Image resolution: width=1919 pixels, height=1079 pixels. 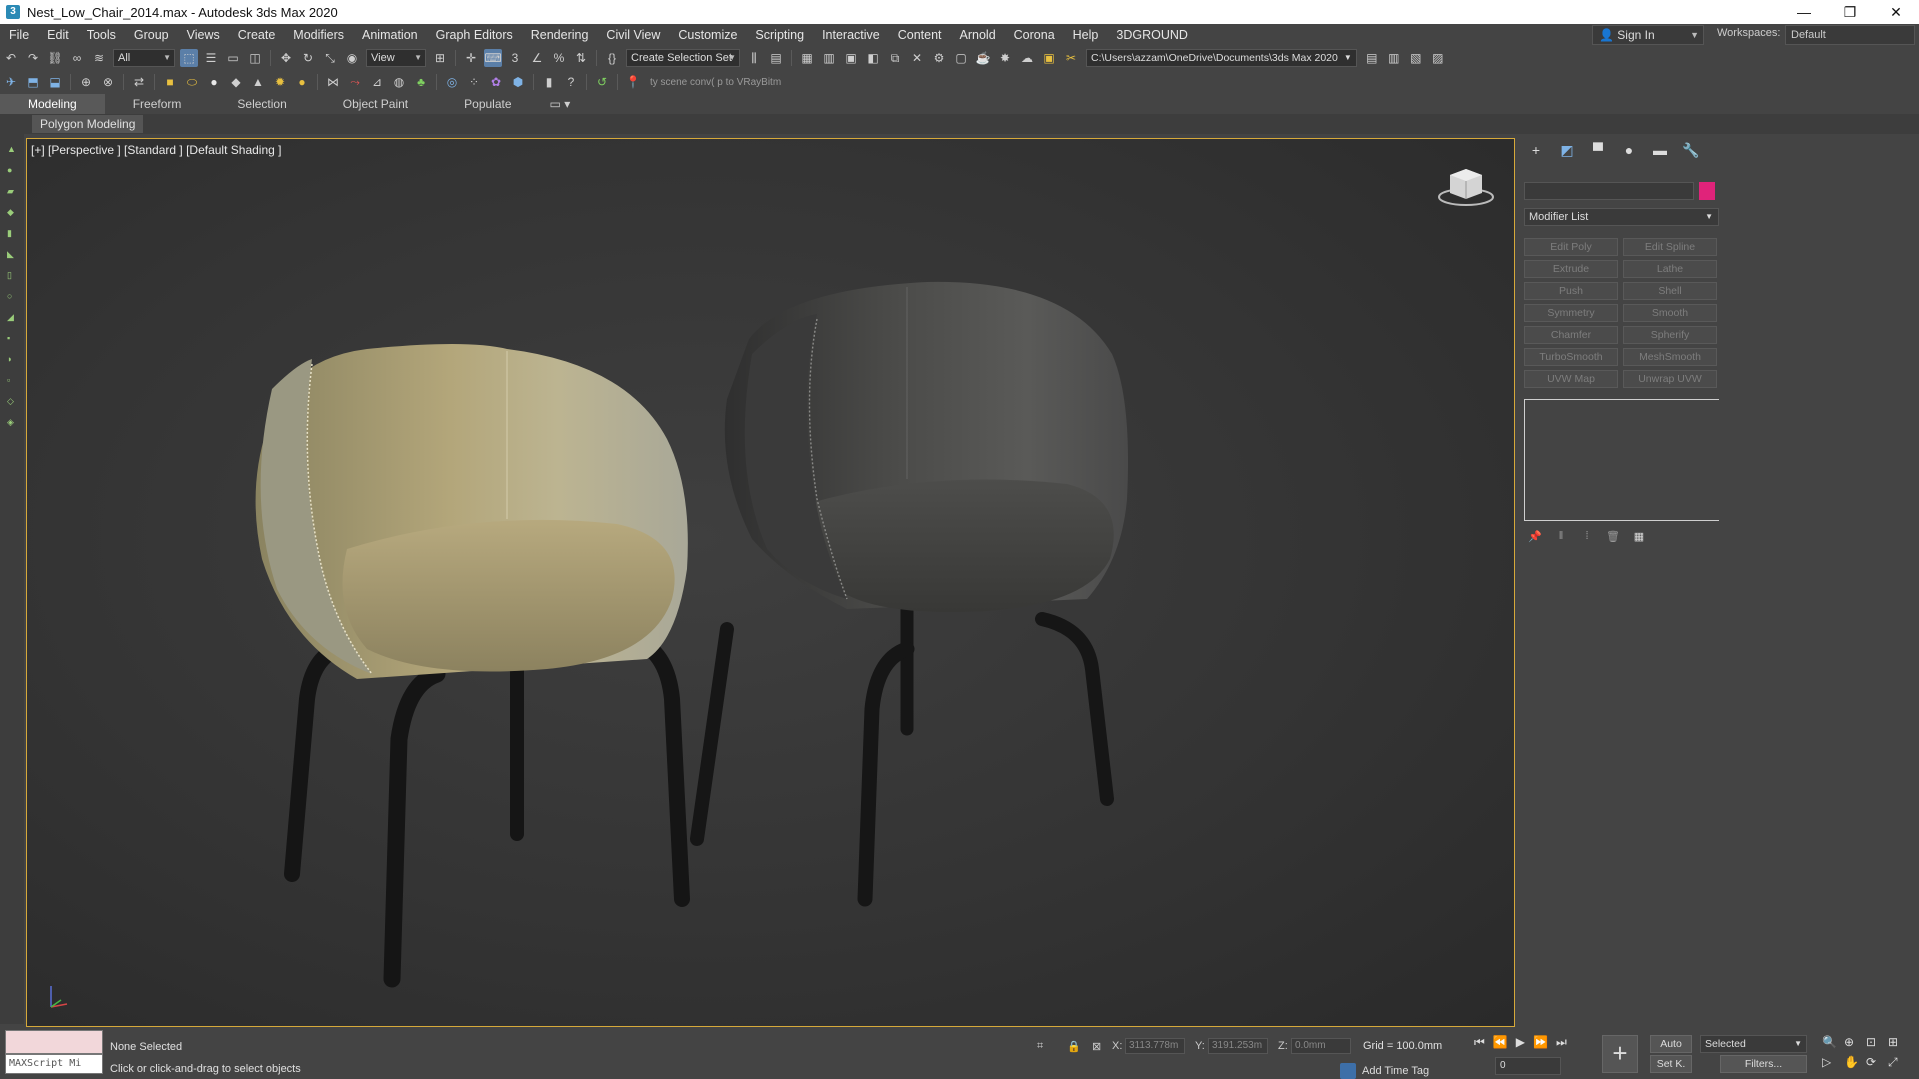 I want to click on transform-tool-icon: ⇄, so click(x=139, y=82).